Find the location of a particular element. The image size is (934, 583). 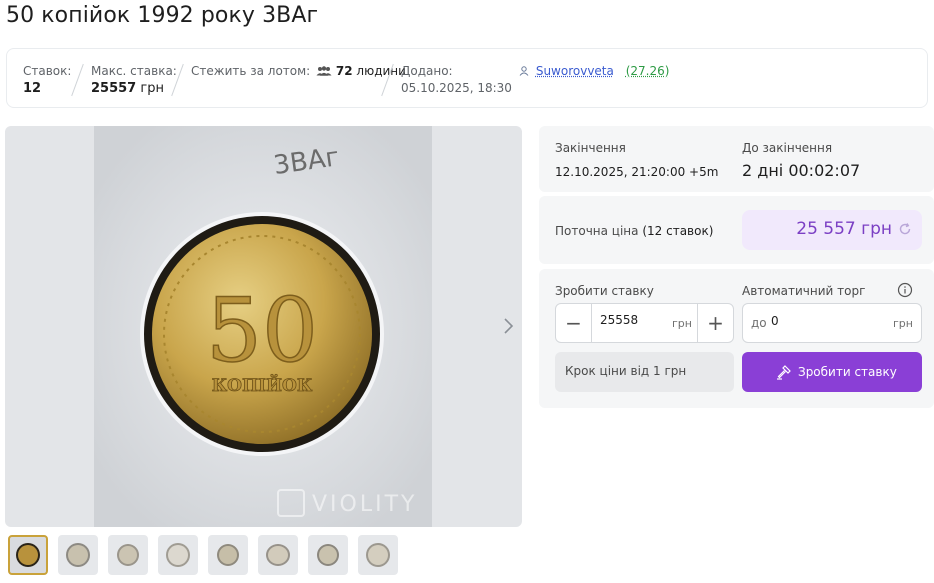

remaining-label: До закінчення is located at coordinates (787, 148).